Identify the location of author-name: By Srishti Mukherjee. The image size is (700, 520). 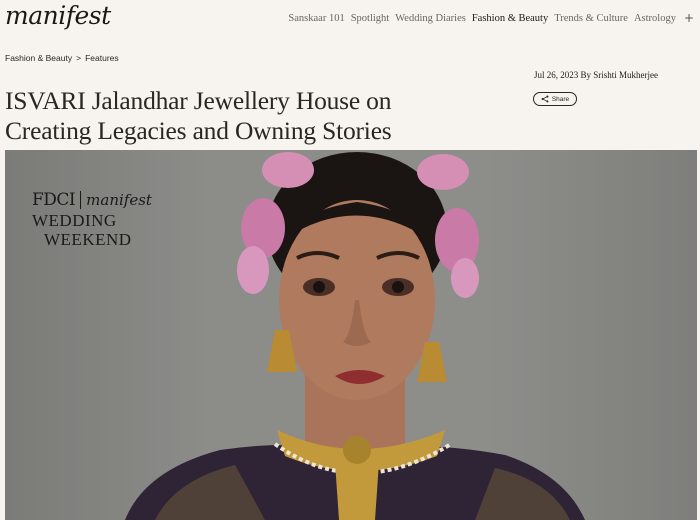
(619, 75).